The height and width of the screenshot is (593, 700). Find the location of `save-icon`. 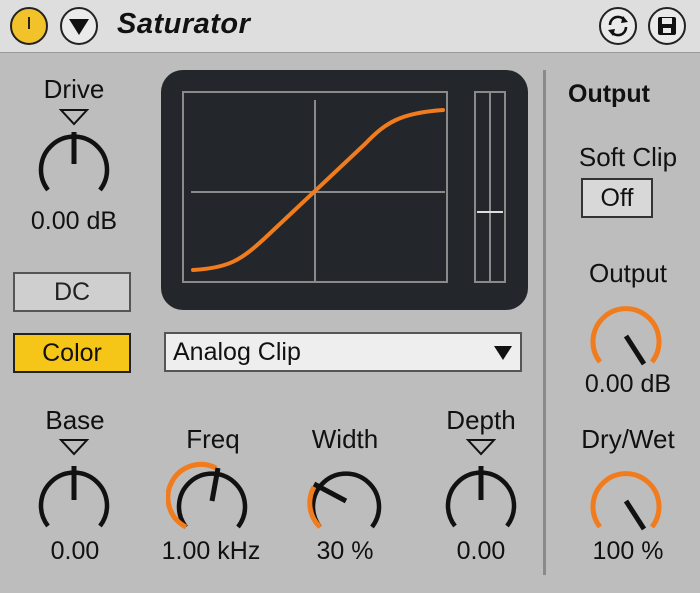

save-icon is located at coordinates (667, 26).